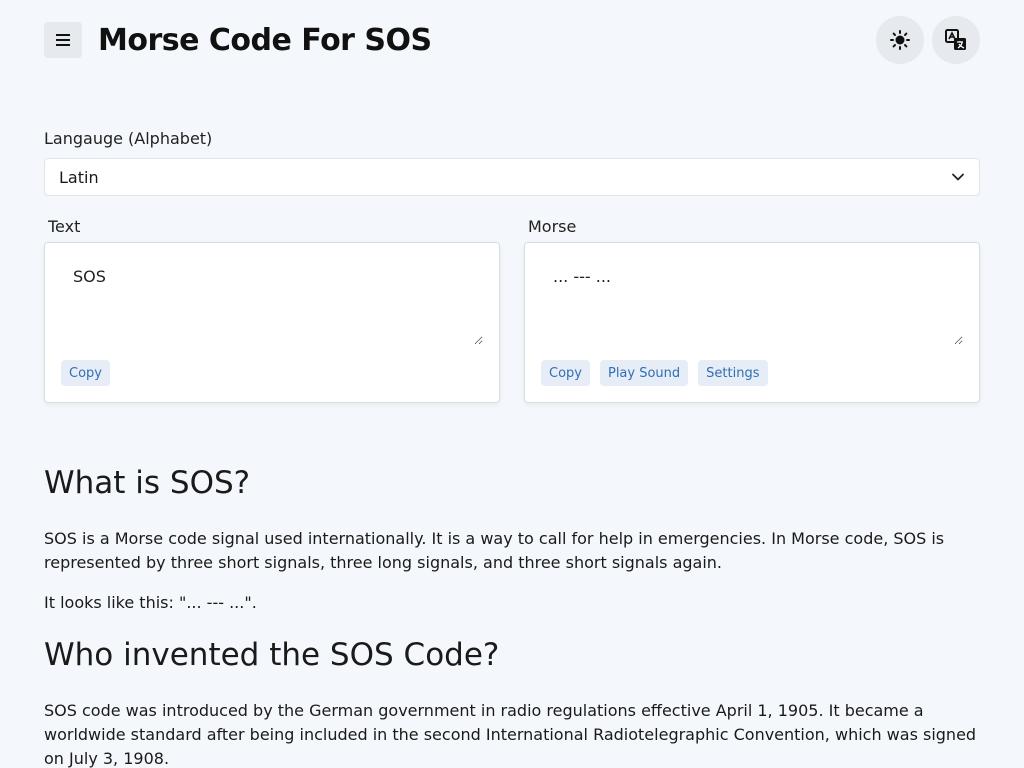 The image size is (1024, 768). Describe the element at coordinates (128, 138) in the screenshot. I see `language-label: Langauge (Alphabet)` at that location.